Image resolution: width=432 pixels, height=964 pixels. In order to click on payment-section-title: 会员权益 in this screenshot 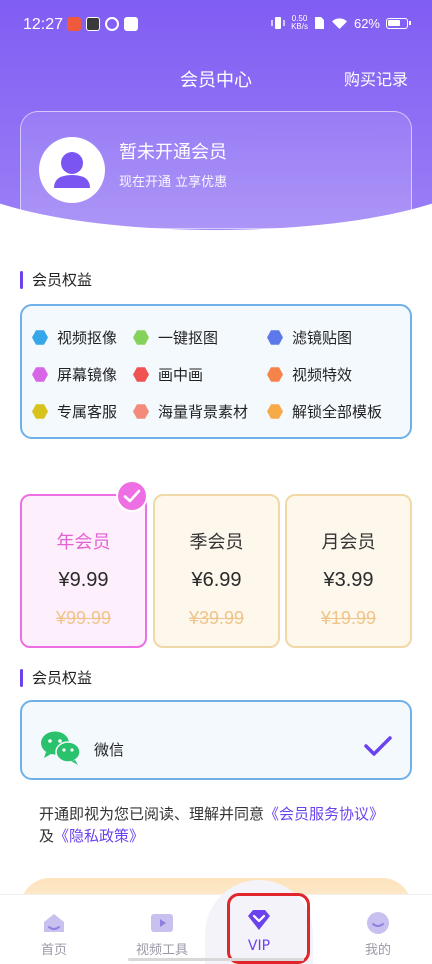, I will do `click(56, 677)`.